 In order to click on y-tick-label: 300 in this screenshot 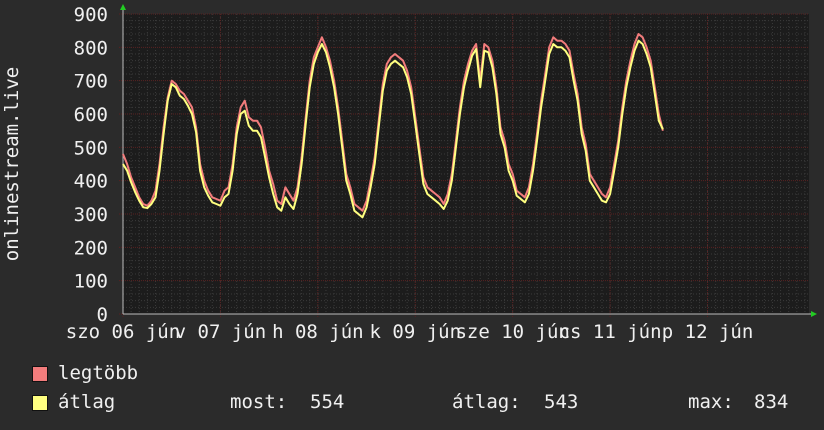, I will do `click(91, 215)`.